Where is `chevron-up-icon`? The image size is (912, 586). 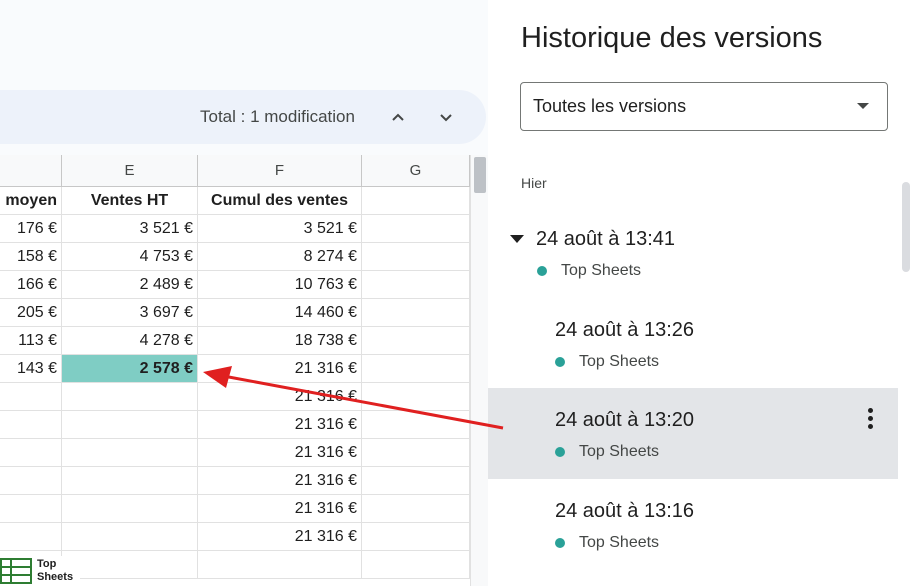 chevron-up-icon is located at coordinates (398, 117).